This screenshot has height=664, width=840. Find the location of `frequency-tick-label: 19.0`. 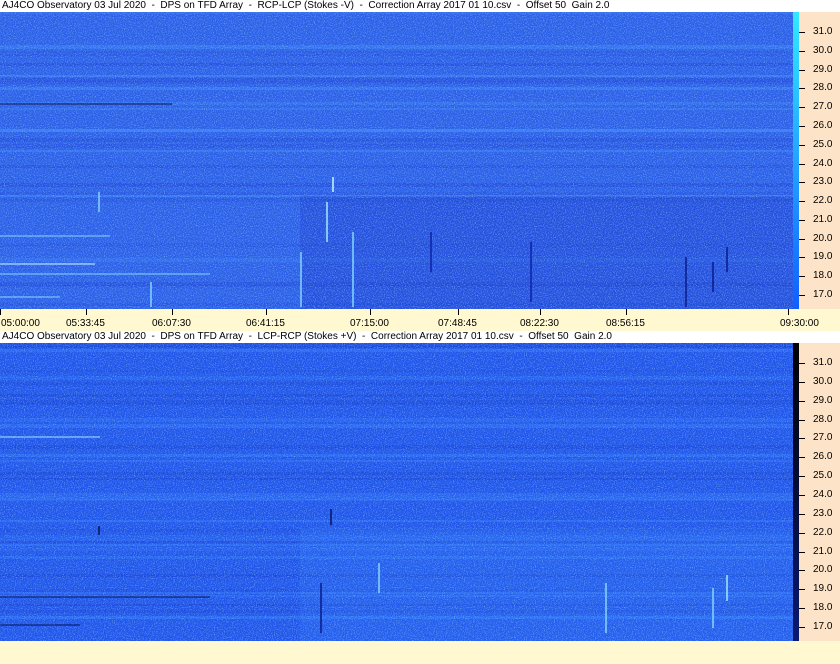

frequency-tick-label: 19.0 is located at coordinates (823, 257).